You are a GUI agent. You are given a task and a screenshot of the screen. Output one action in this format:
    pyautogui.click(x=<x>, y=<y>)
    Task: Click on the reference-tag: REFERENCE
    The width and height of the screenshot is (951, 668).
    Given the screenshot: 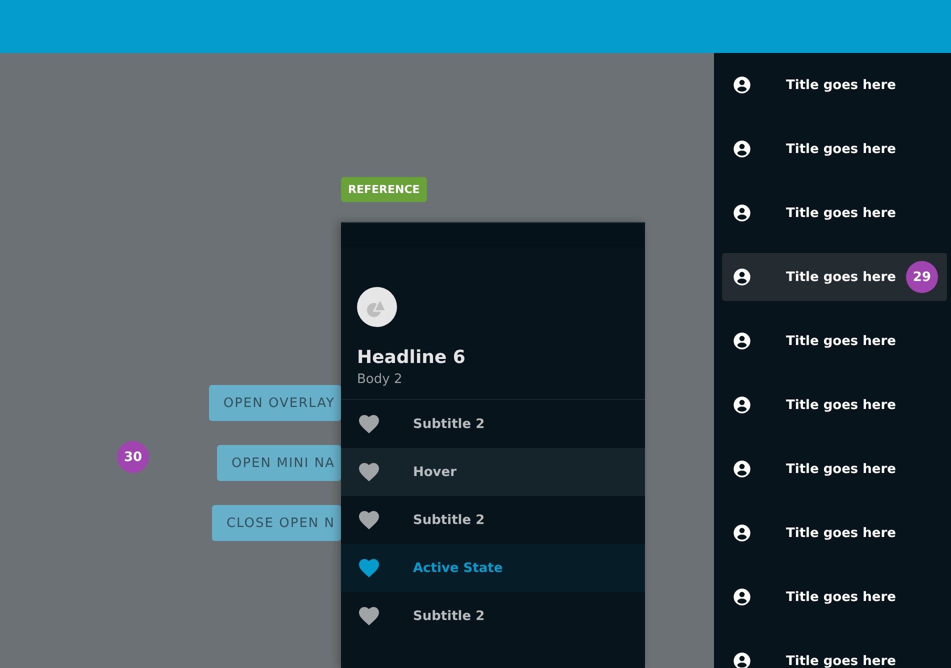 What is the action you would take?
    pyautogui.click(x=384, y=189)
    